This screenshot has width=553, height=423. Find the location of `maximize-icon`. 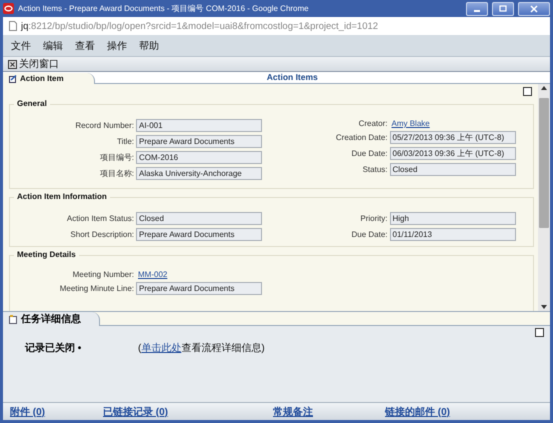

maximize-icon is located at coordinates (503, 8).